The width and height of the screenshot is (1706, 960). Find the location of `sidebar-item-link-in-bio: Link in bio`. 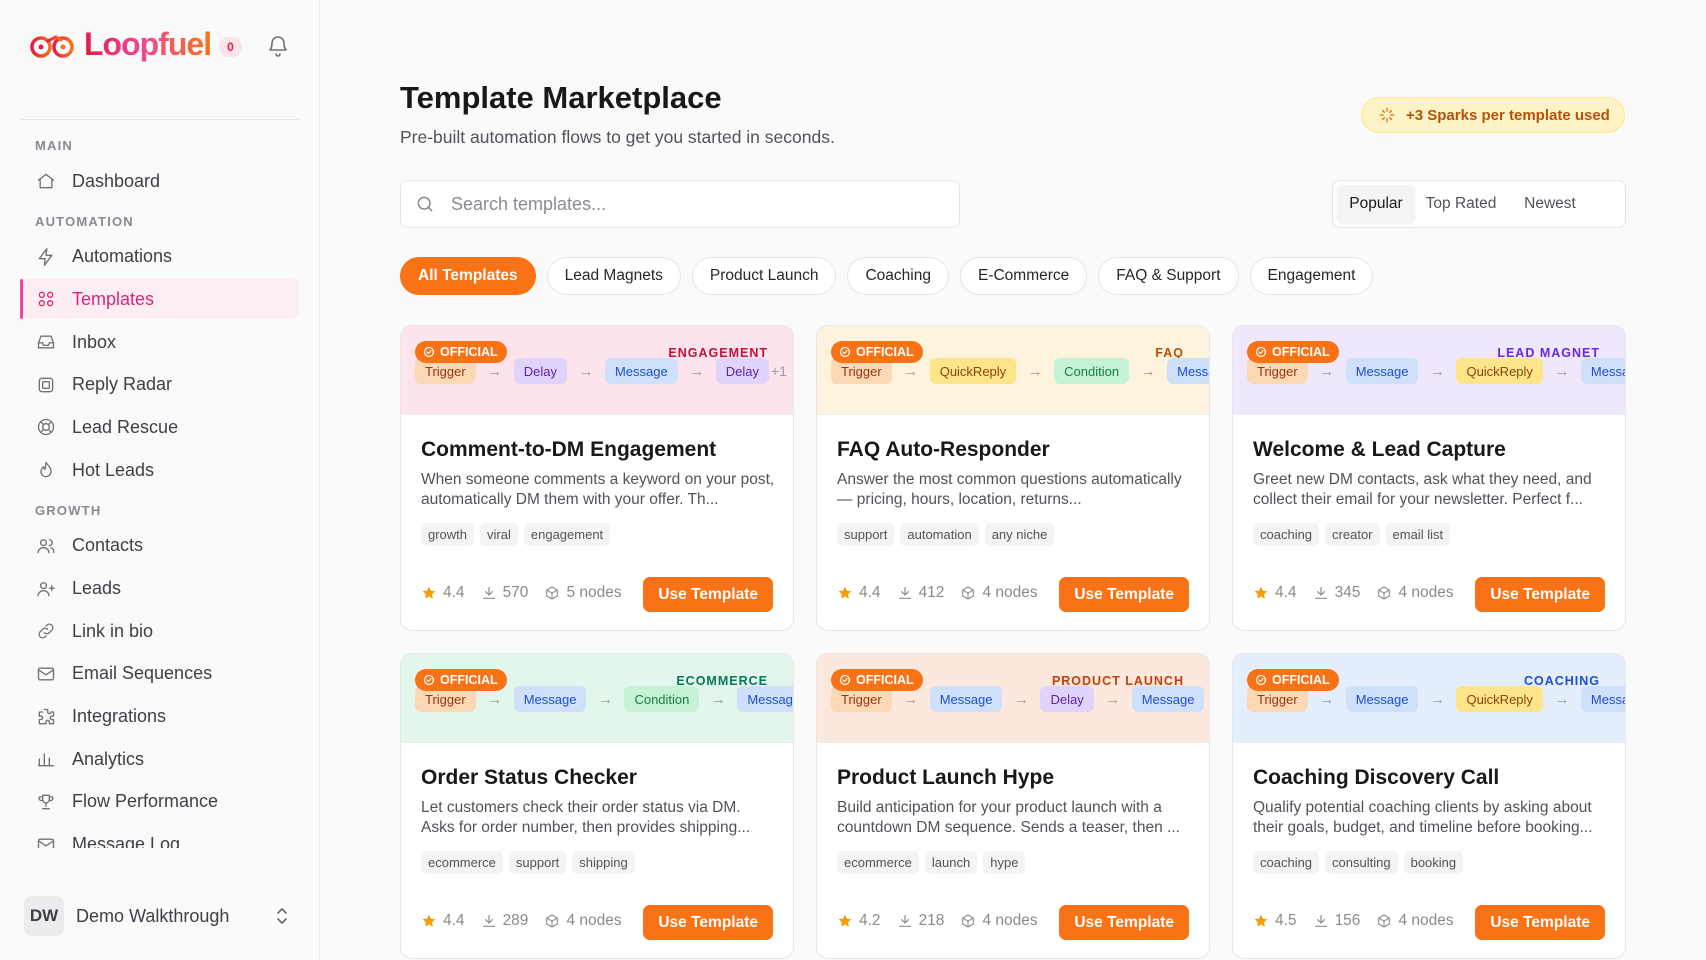

sidebar-item-link-in-bio: Link in bio is located at coordinates (159, 631).